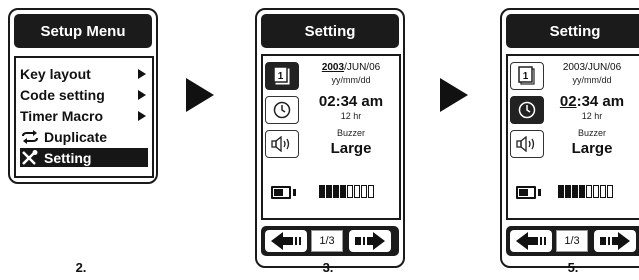  What do you see at coordinates (30, 136) in the screenshot?
I see `duplicate-arrows-icon` at bounding box center [30, 136].